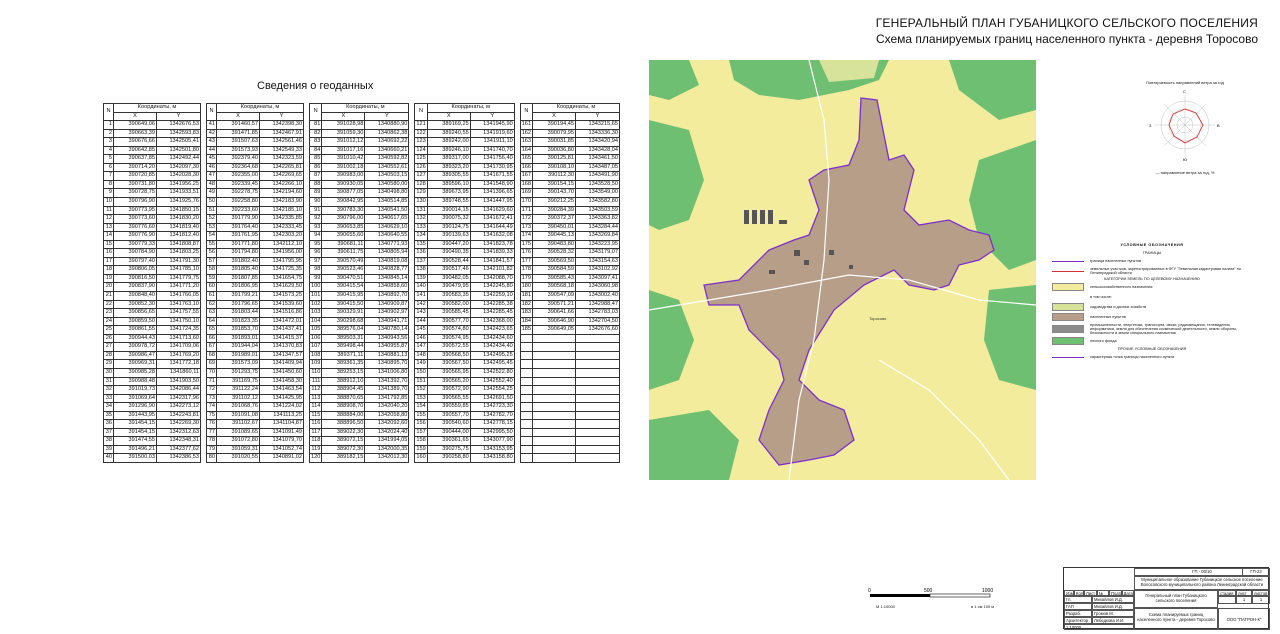 The width and height of the screenshot is (1280, 634). I want to click on coordinate-x: 390779,33, so click(135, 244).